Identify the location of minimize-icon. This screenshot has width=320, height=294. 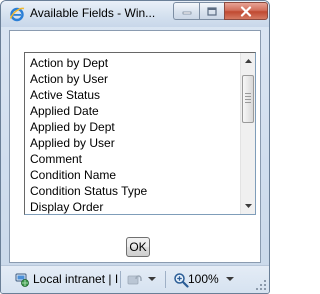
(186, 13).